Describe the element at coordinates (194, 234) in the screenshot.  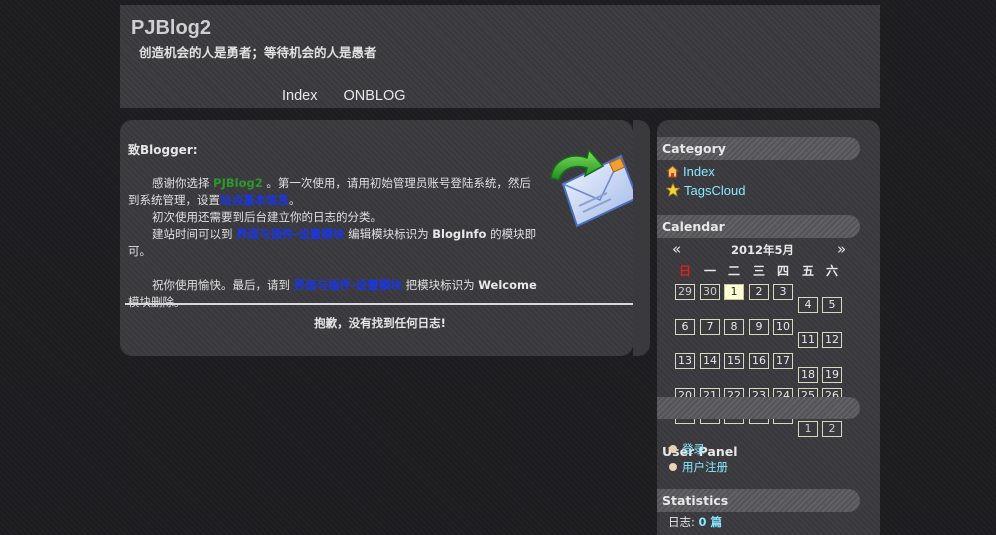
I see `notice-text: 建站时间可以到` at that location.